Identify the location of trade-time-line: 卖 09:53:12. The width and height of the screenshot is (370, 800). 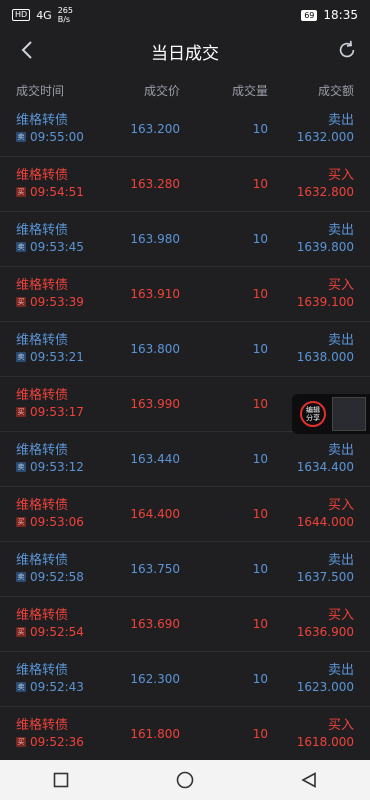
(64, 467).